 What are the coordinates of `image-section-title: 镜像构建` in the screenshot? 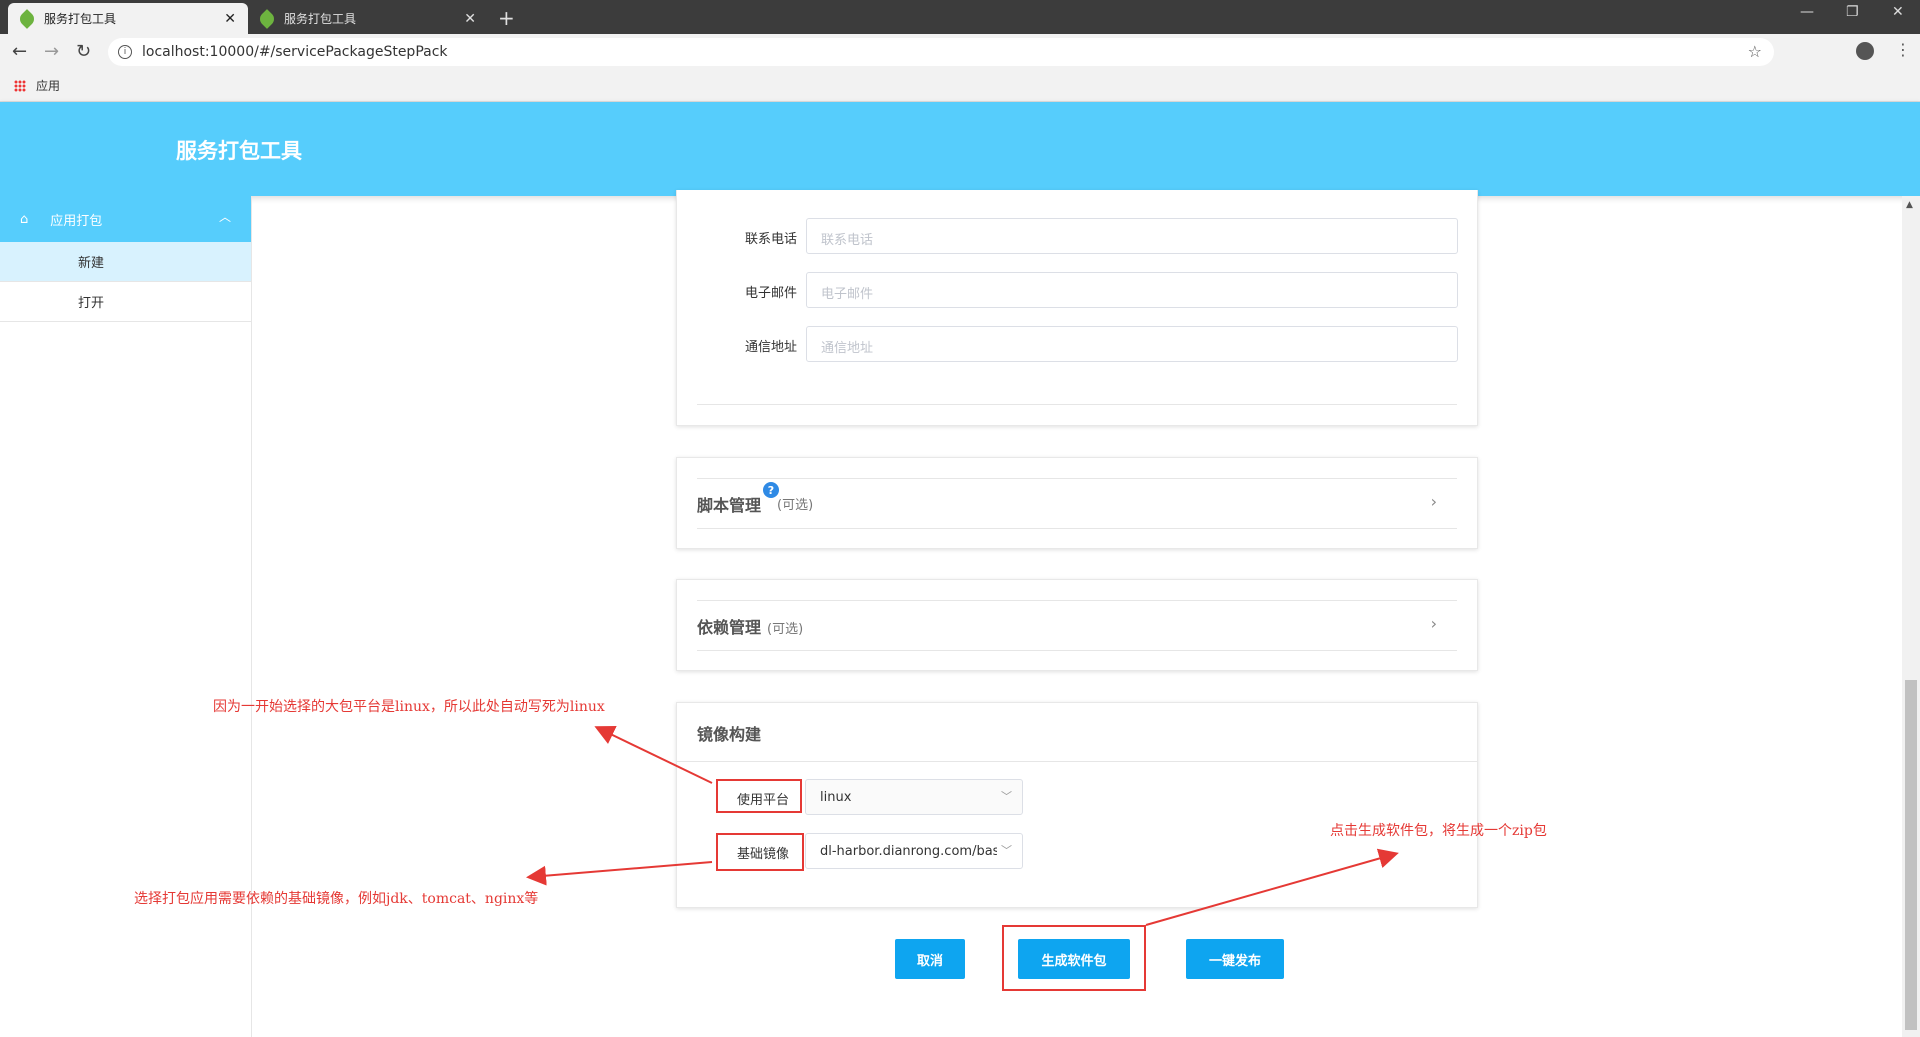 It's located at (729, 734).